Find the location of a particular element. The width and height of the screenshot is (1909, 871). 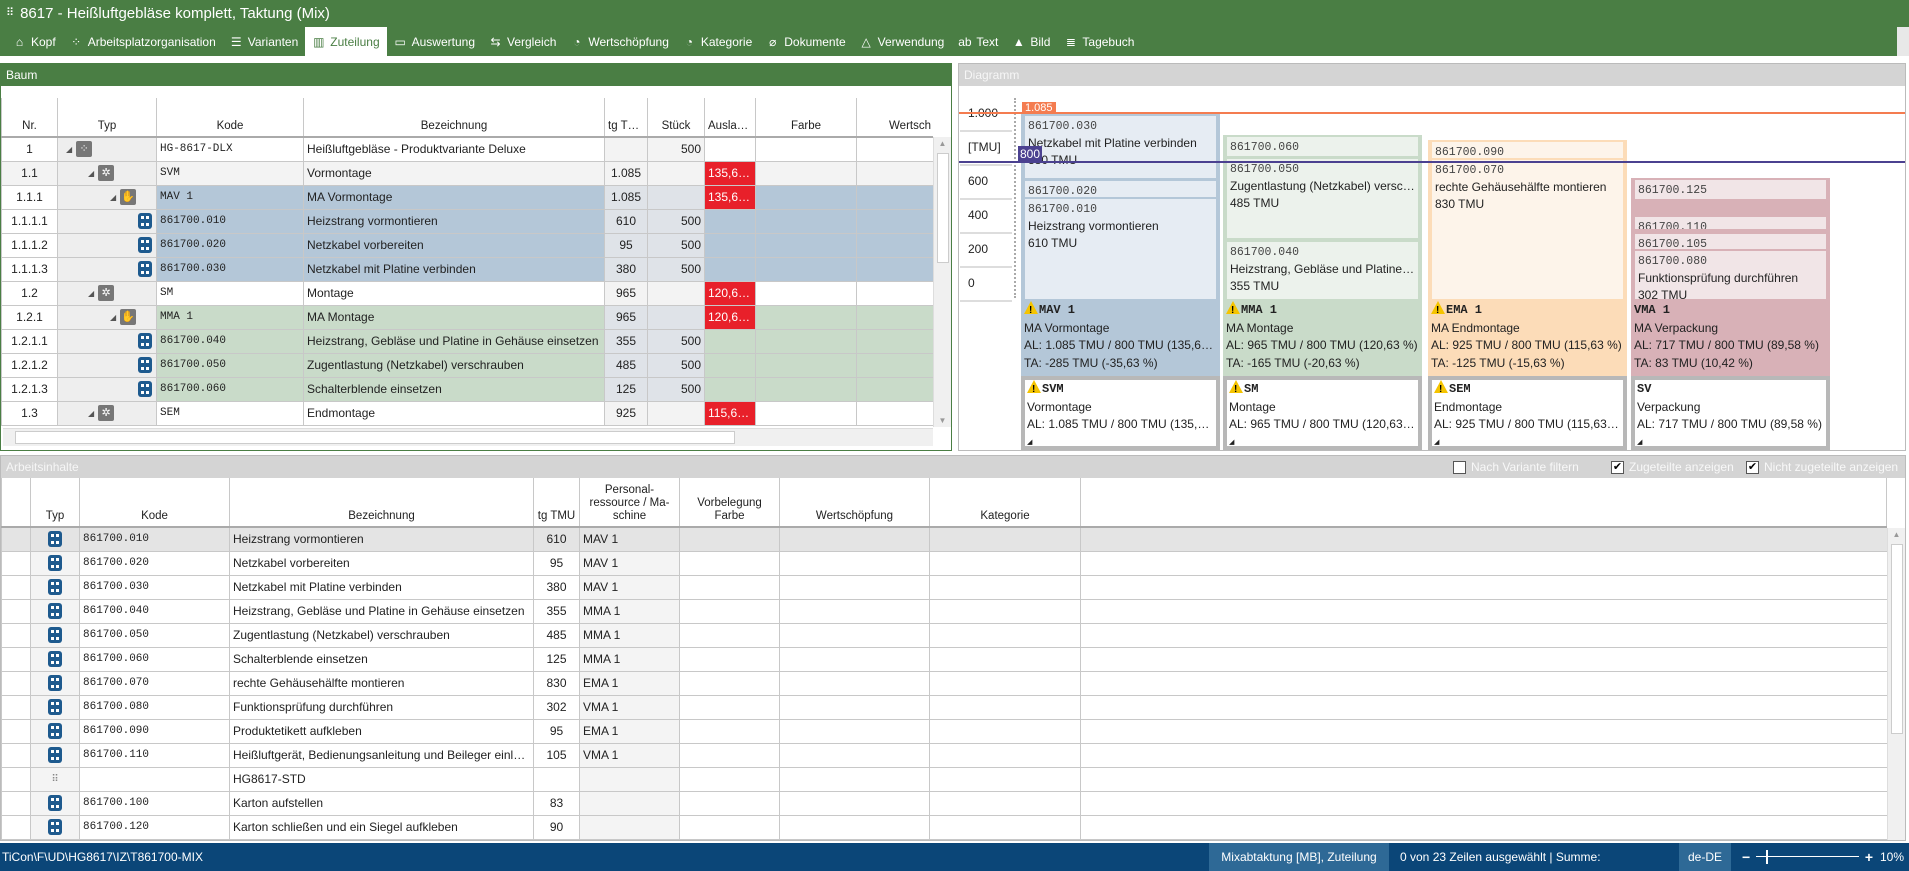

tree-scroll-thumb is located at coordinates (943, 208).